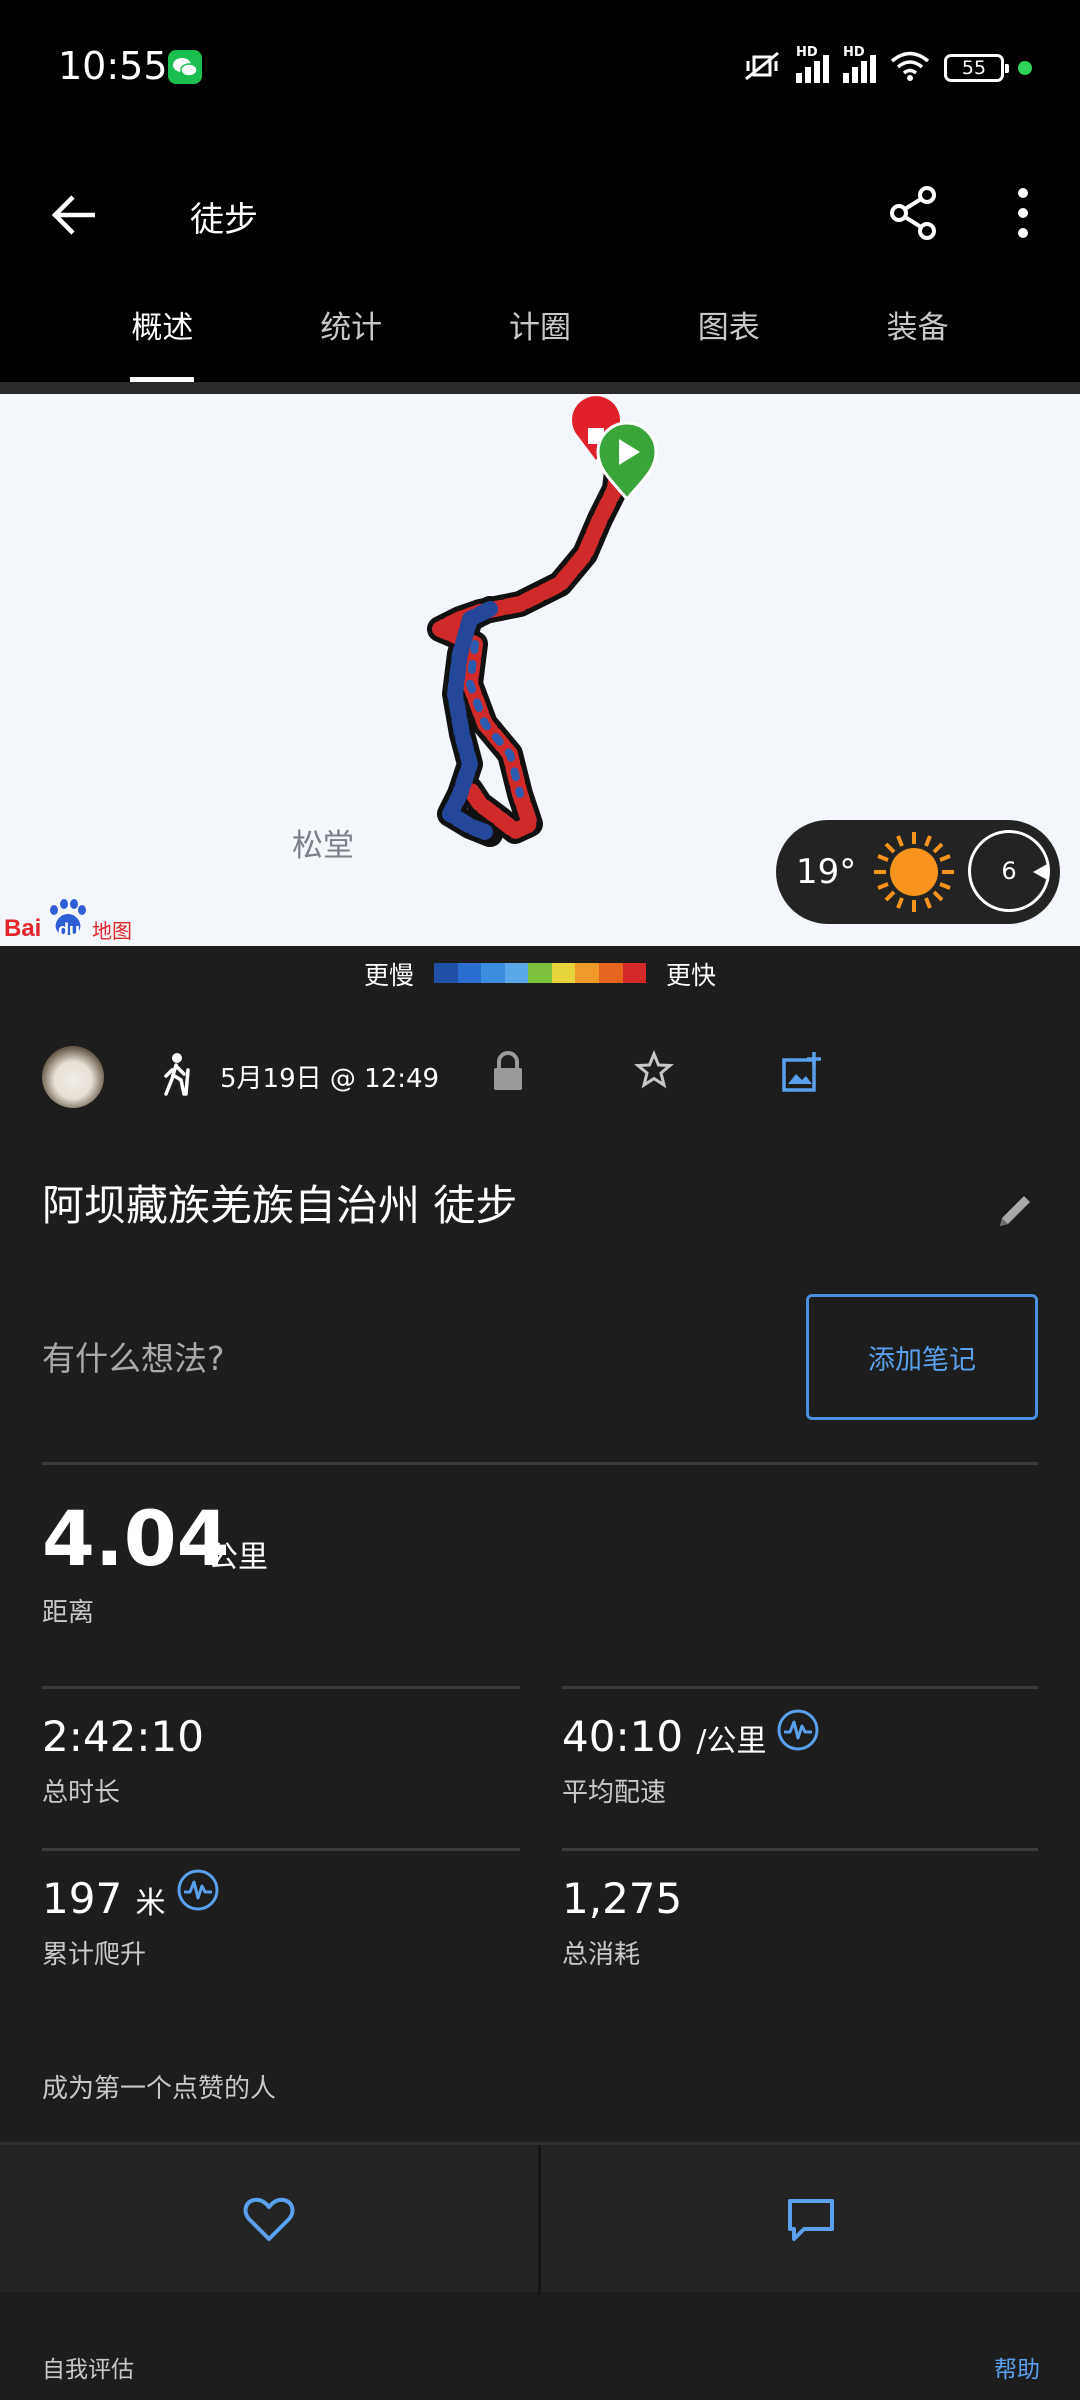 The image size is (1080, 2400). I want to click on hiking-icon, so click(177, 1076).